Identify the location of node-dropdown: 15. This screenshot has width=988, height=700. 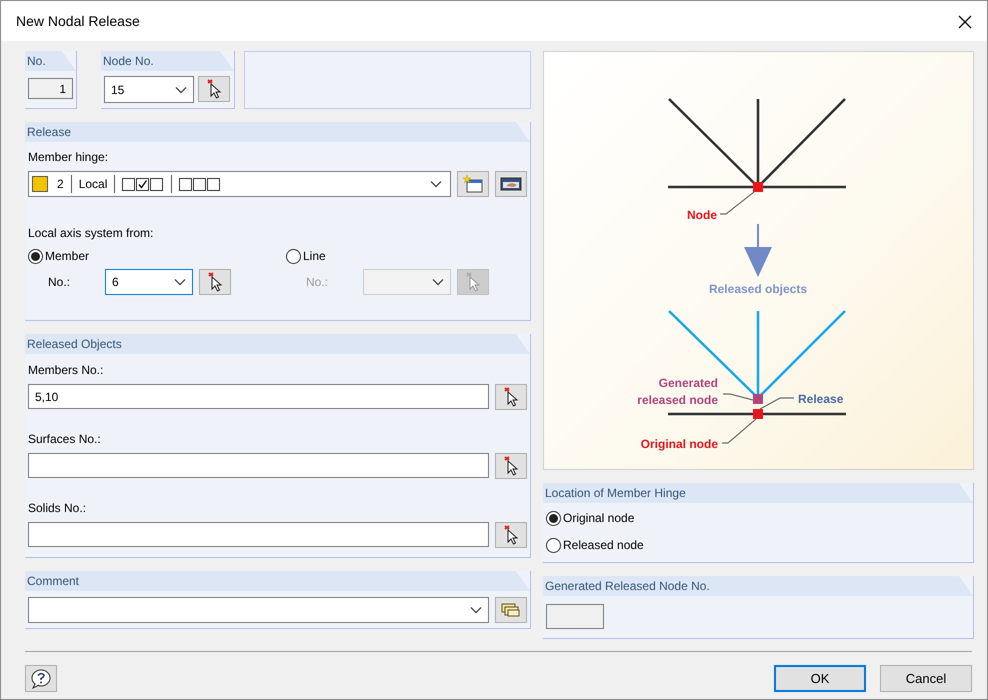
(149, 89).